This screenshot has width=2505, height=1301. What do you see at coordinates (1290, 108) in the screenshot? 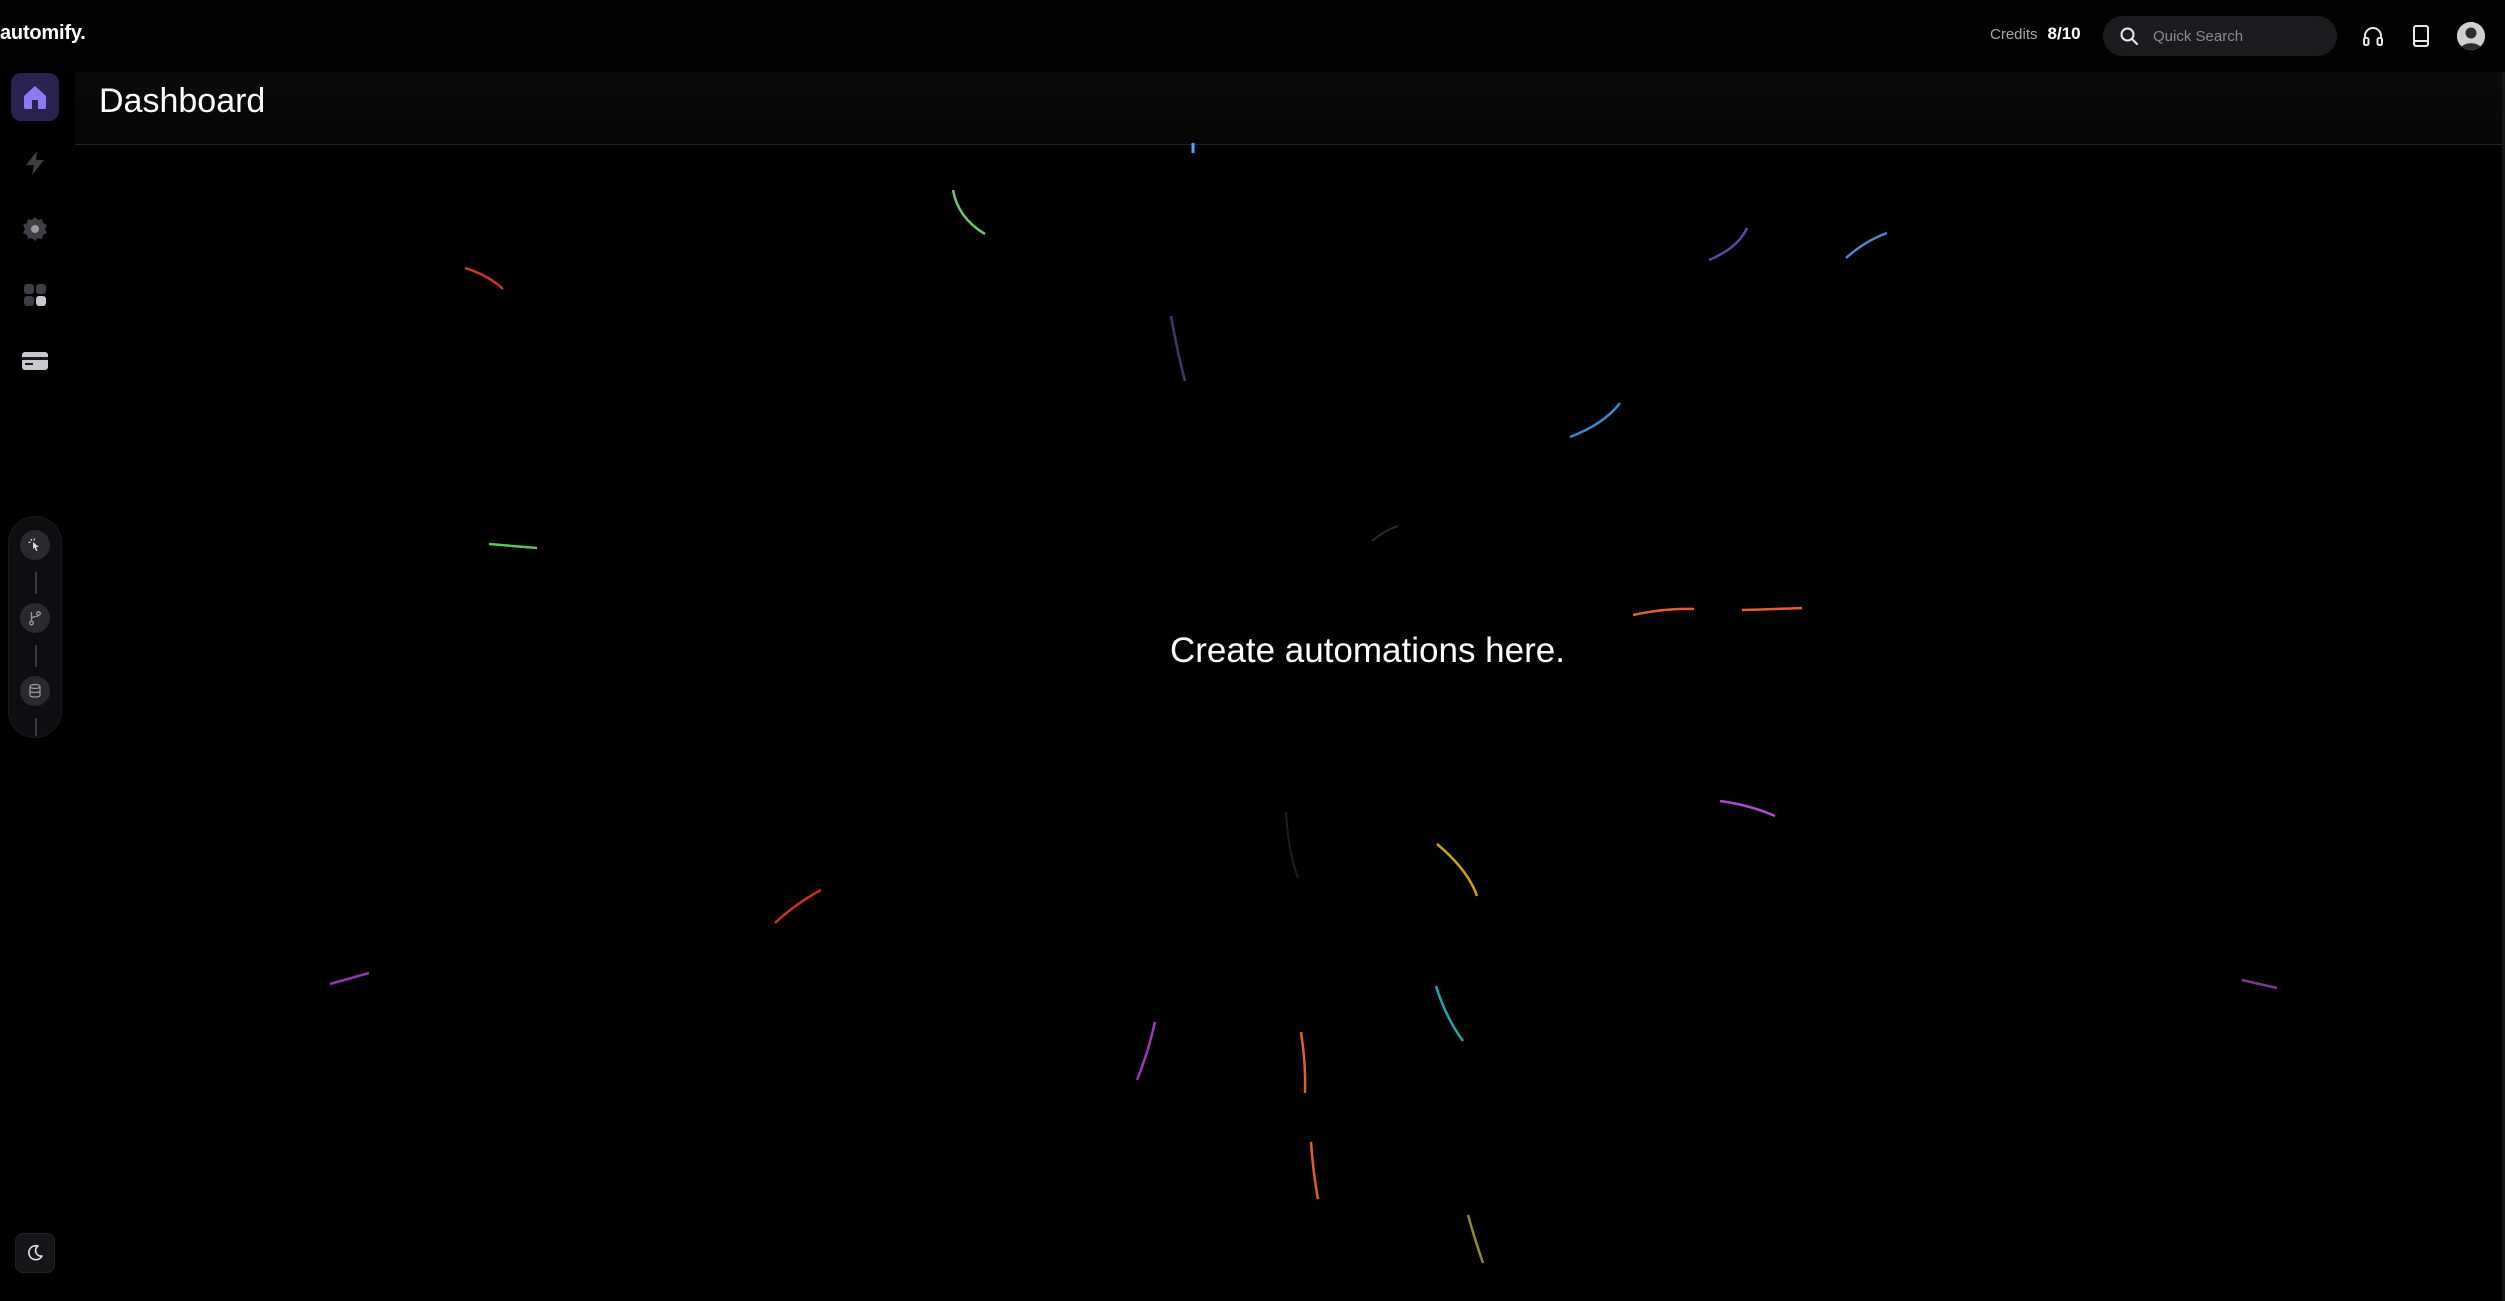
I see `page-header: Dashboard` at bounding box center [1290, 108].